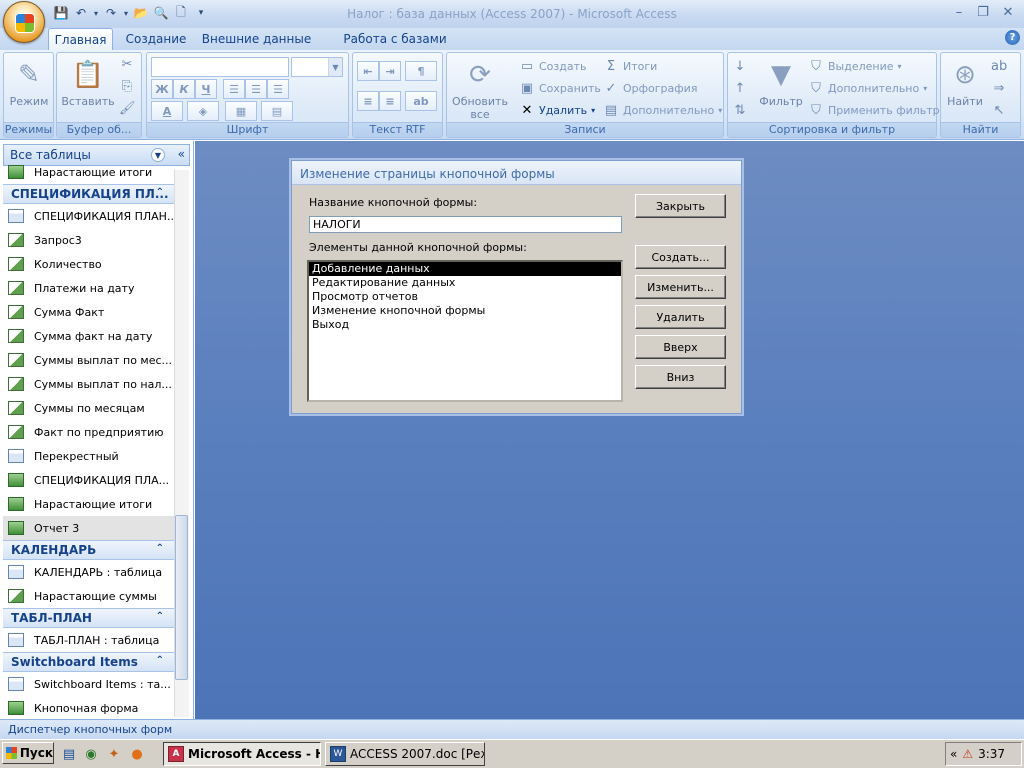 Image resolution: width=1024 pixels, height=768 pixels. Describe the element at coordinates (181, 597) in the screenshot. I see `nav-scrollbar-thumb` at that location.